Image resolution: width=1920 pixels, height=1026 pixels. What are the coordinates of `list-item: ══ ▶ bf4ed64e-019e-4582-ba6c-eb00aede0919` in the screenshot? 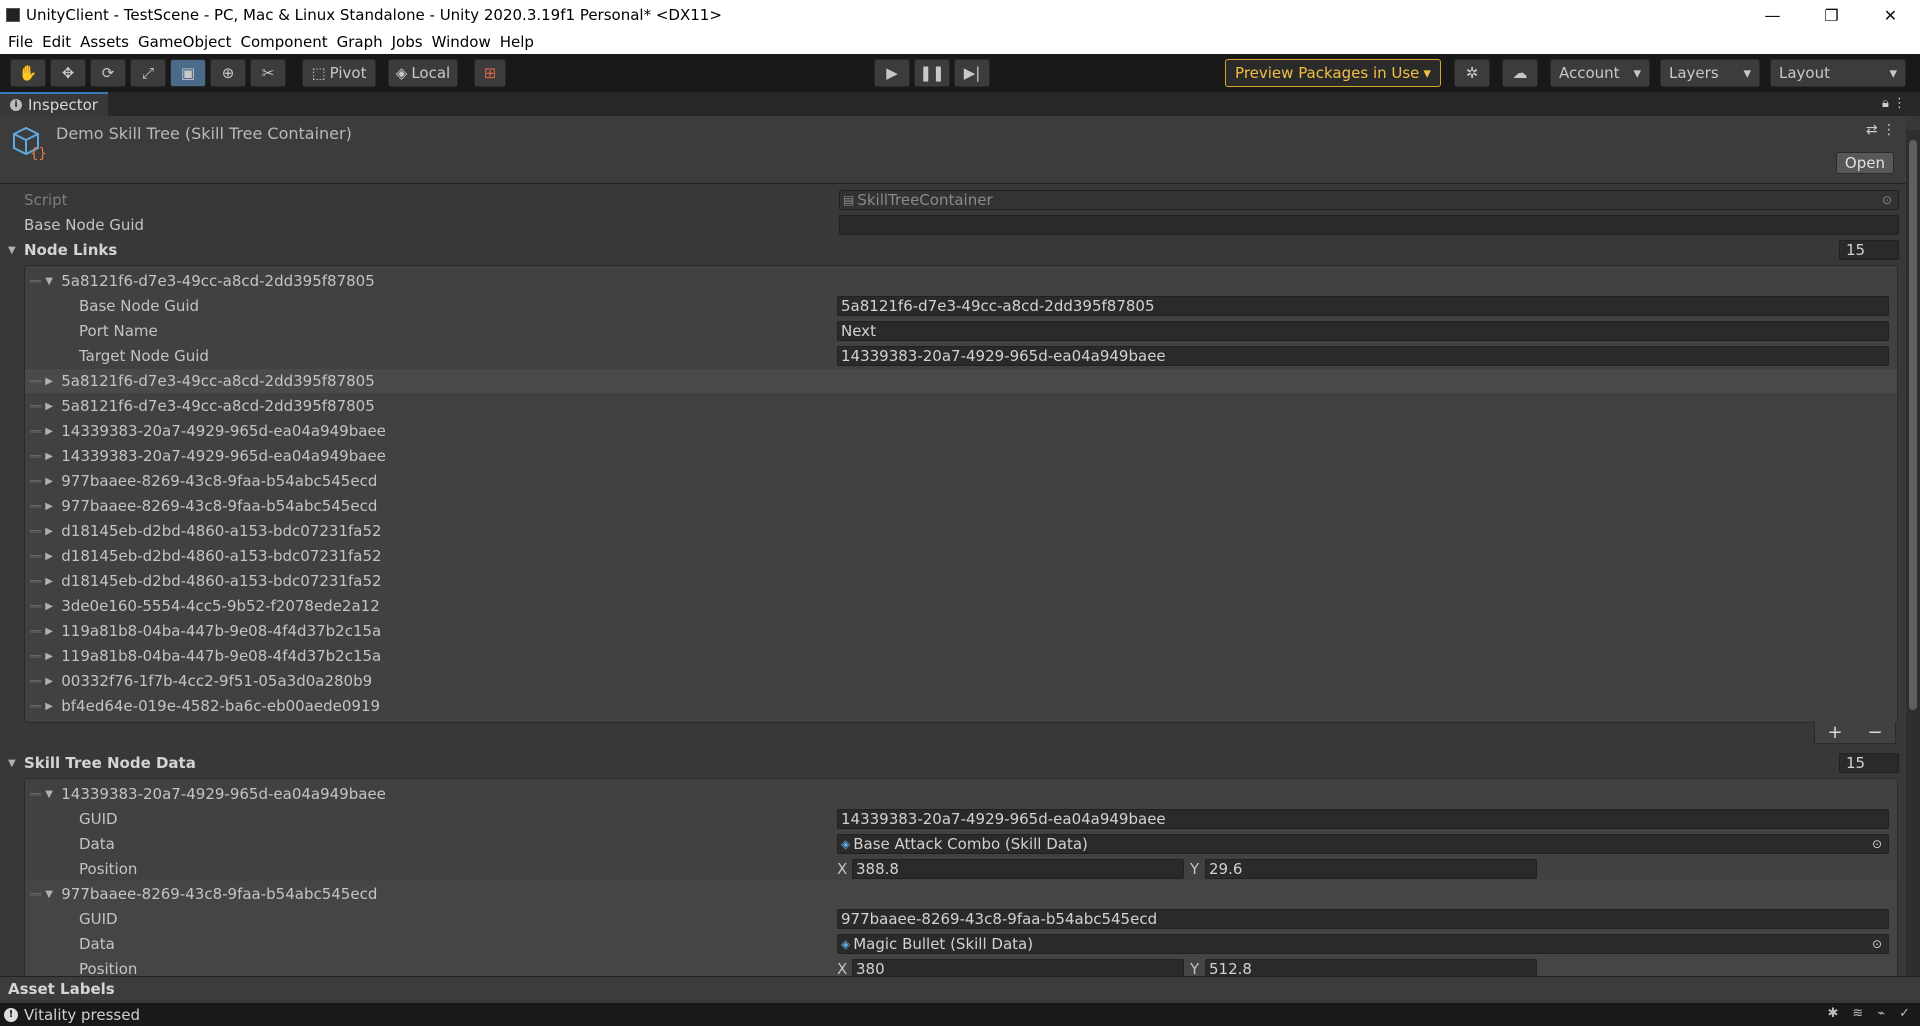 It's located at (205, 706).